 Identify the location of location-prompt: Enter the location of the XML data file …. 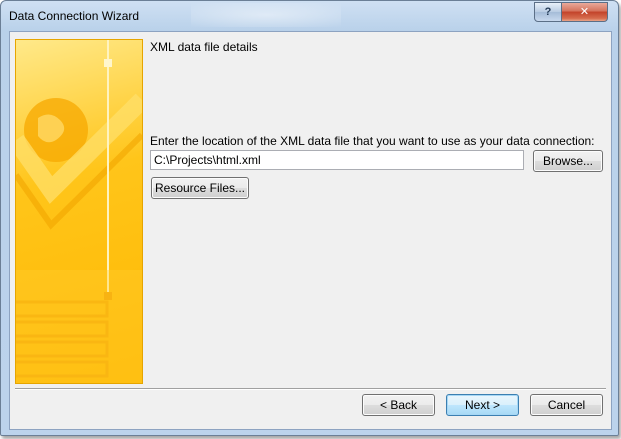
(372, 141).